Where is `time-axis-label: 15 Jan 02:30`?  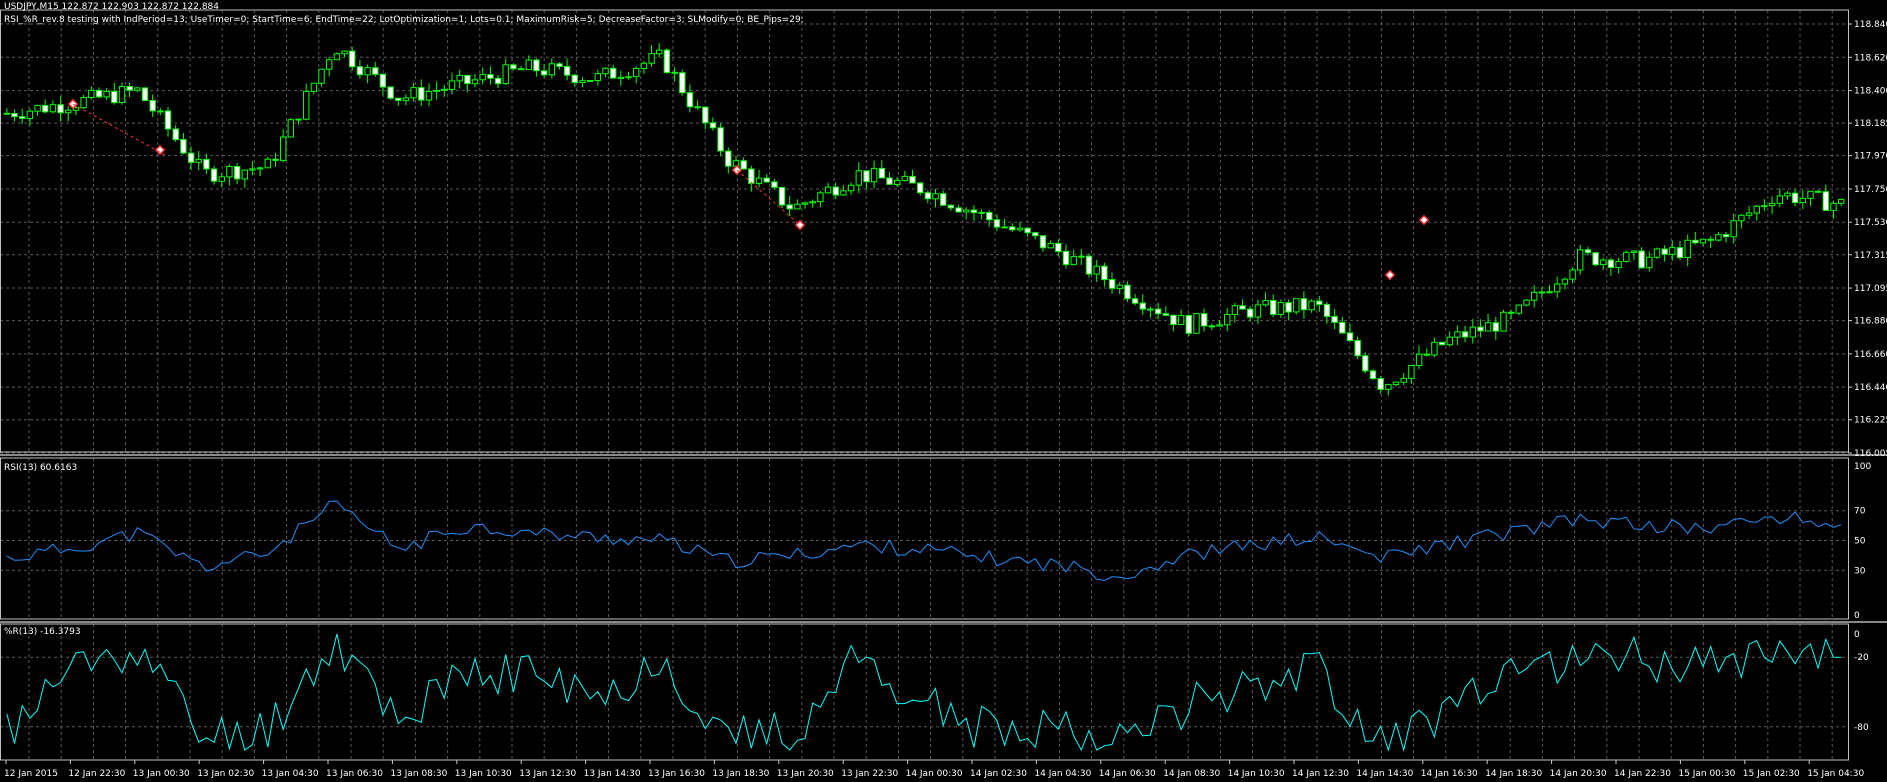 time-axis-label: 15 Jan 02:30 is located at coordinates (1771, 774).